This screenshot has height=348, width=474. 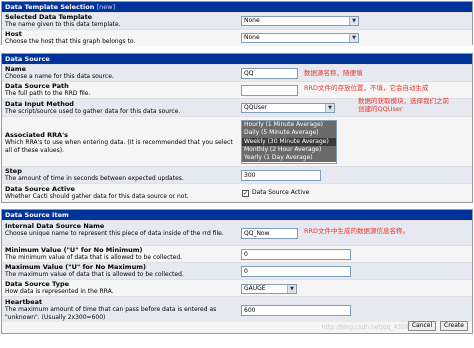 What do you see at coordinates (289, 150) in the screenshot?
I see `rra-option-monthly: Monthly (2 Hour Average)` at bounding box center [289, 150].